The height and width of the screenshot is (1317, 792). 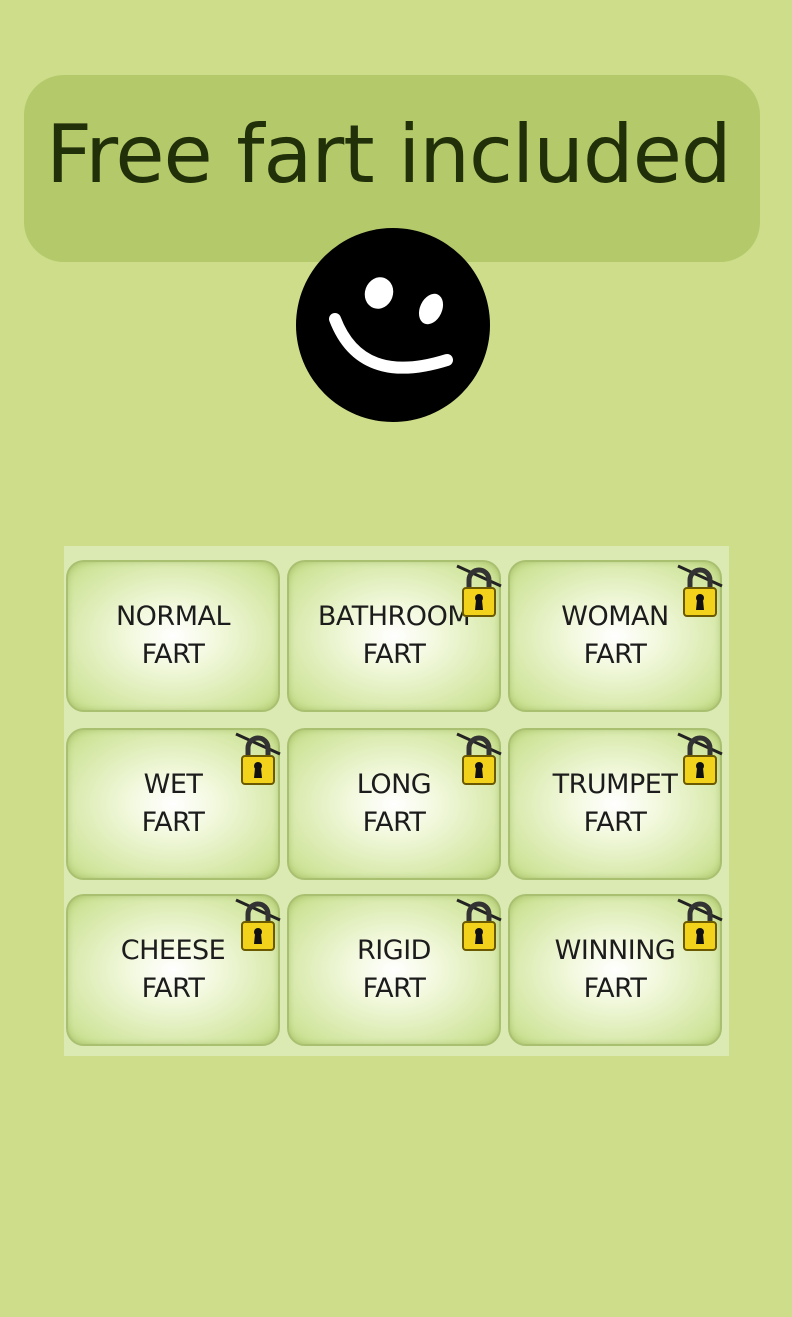 What do you see at coordinates (393, 325) in the screenshot?
I see `smiley-face-icon` at bounding box center [393, 325].